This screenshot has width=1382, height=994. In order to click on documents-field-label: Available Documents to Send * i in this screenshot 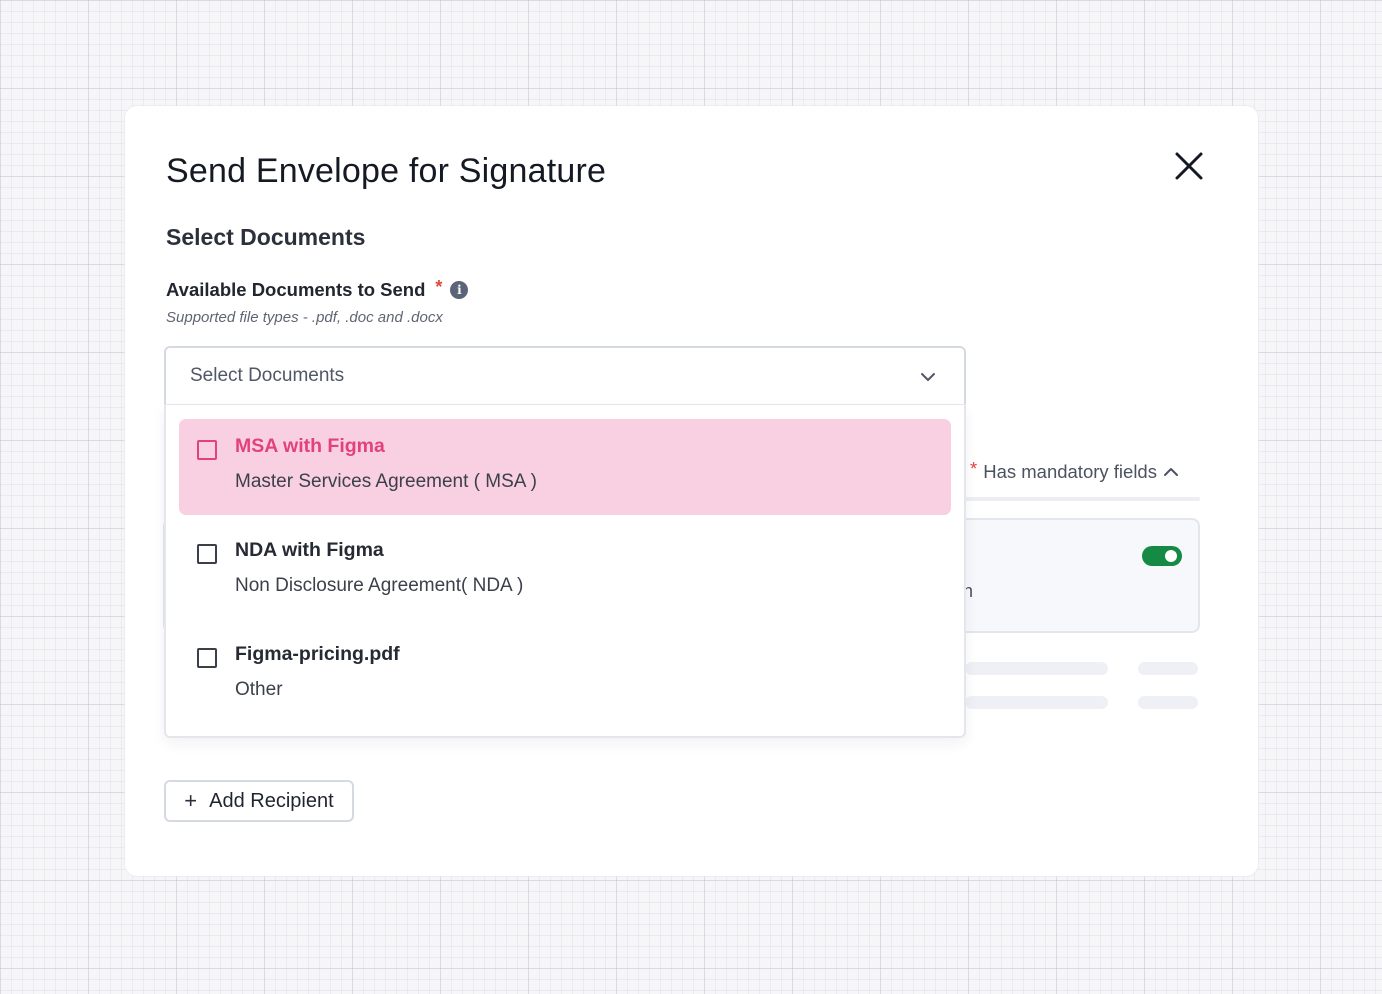, I will do `click(317, 288)`.